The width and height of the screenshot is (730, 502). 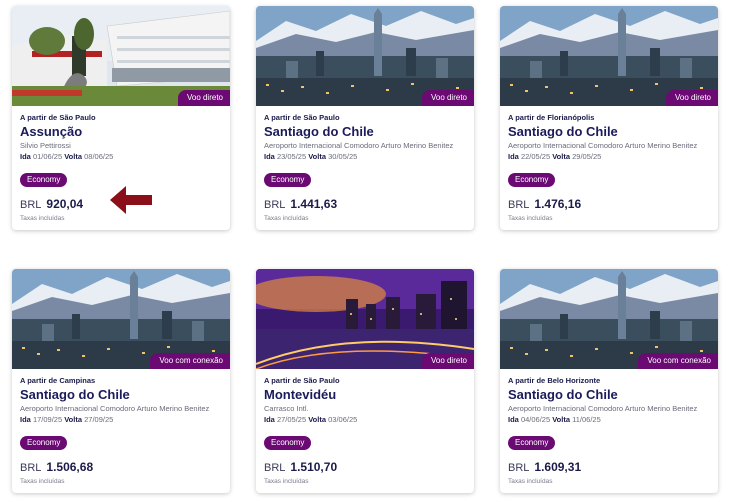 I want to click on price-value: 1.510,70, so click(x=314, y=467).